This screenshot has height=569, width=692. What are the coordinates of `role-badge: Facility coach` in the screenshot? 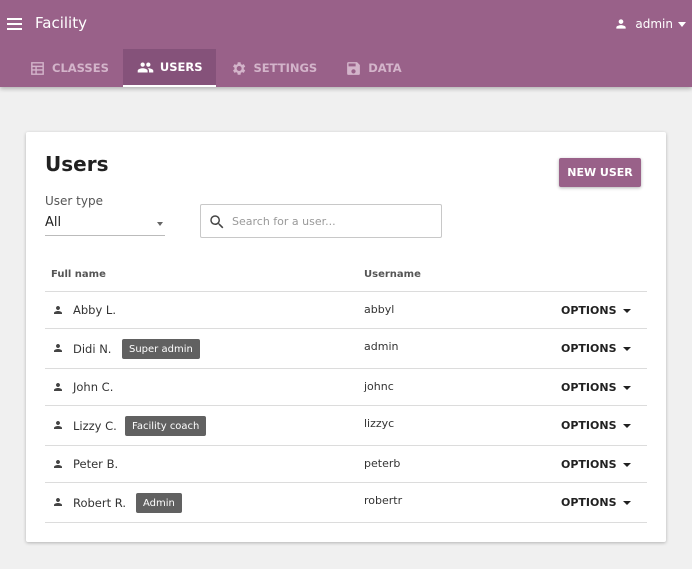 It's located at (166, 426).